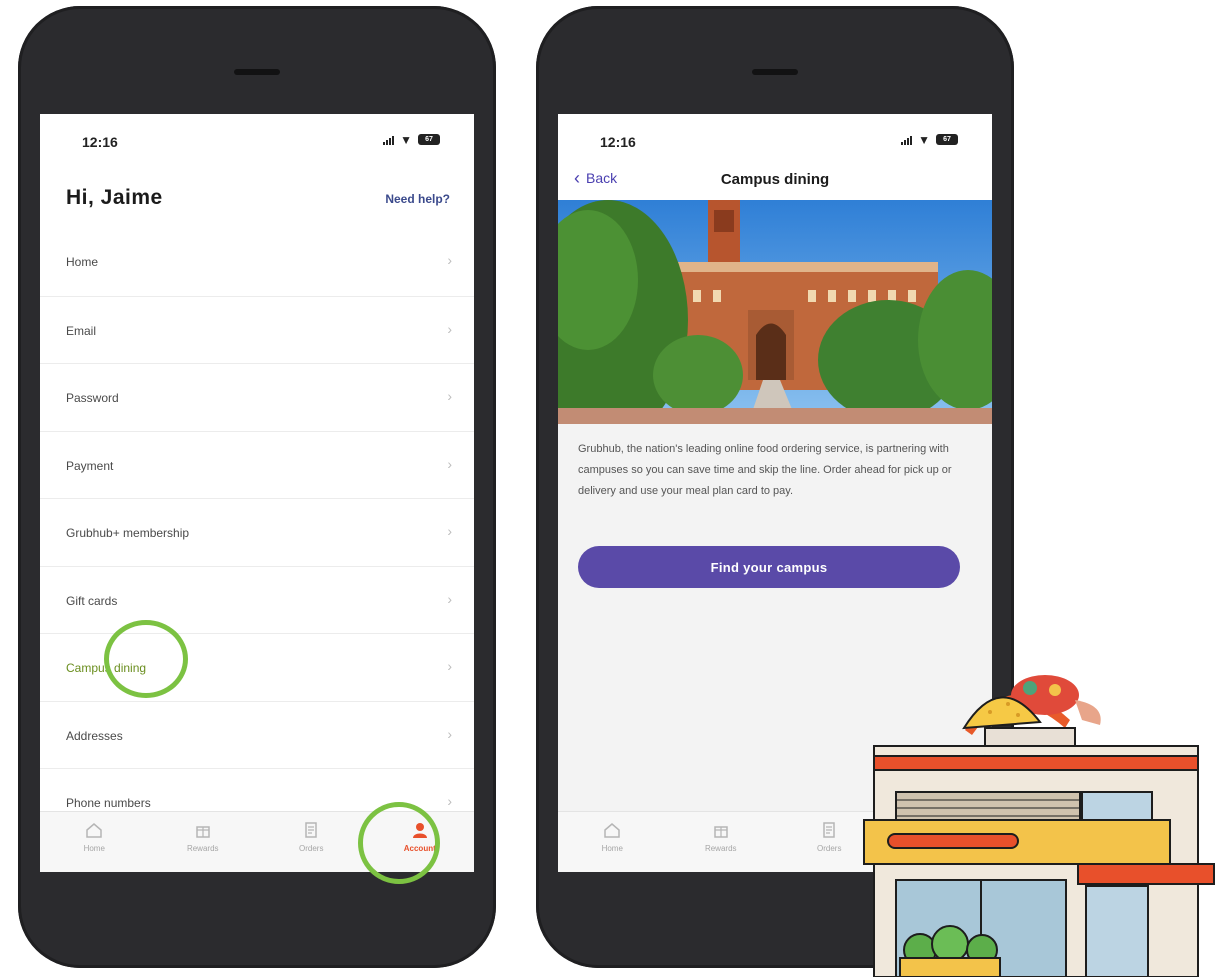 The image size is (1224, 977). What do you see at coordinates (108, 803) in the screenshot?
I see `menu-item-label: Phone numbers` at bounding box center [108, 803].